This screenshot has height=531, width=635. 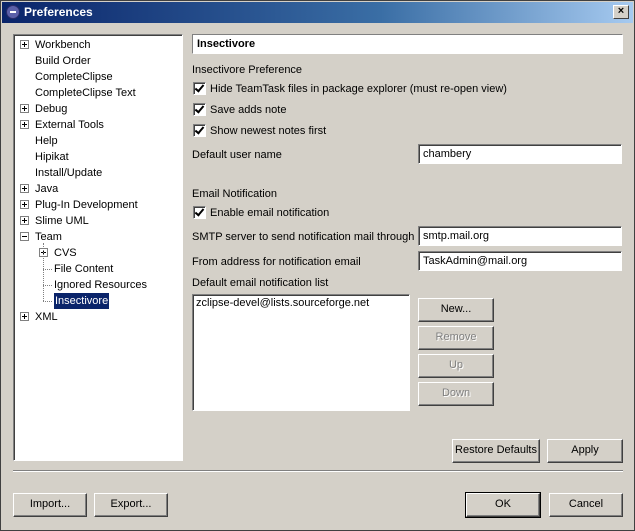 What do you see at coordinates (248, 110) in the screenshot?
I see `save-adds-note-label: Save adds note` at bounding box center [248, 110].